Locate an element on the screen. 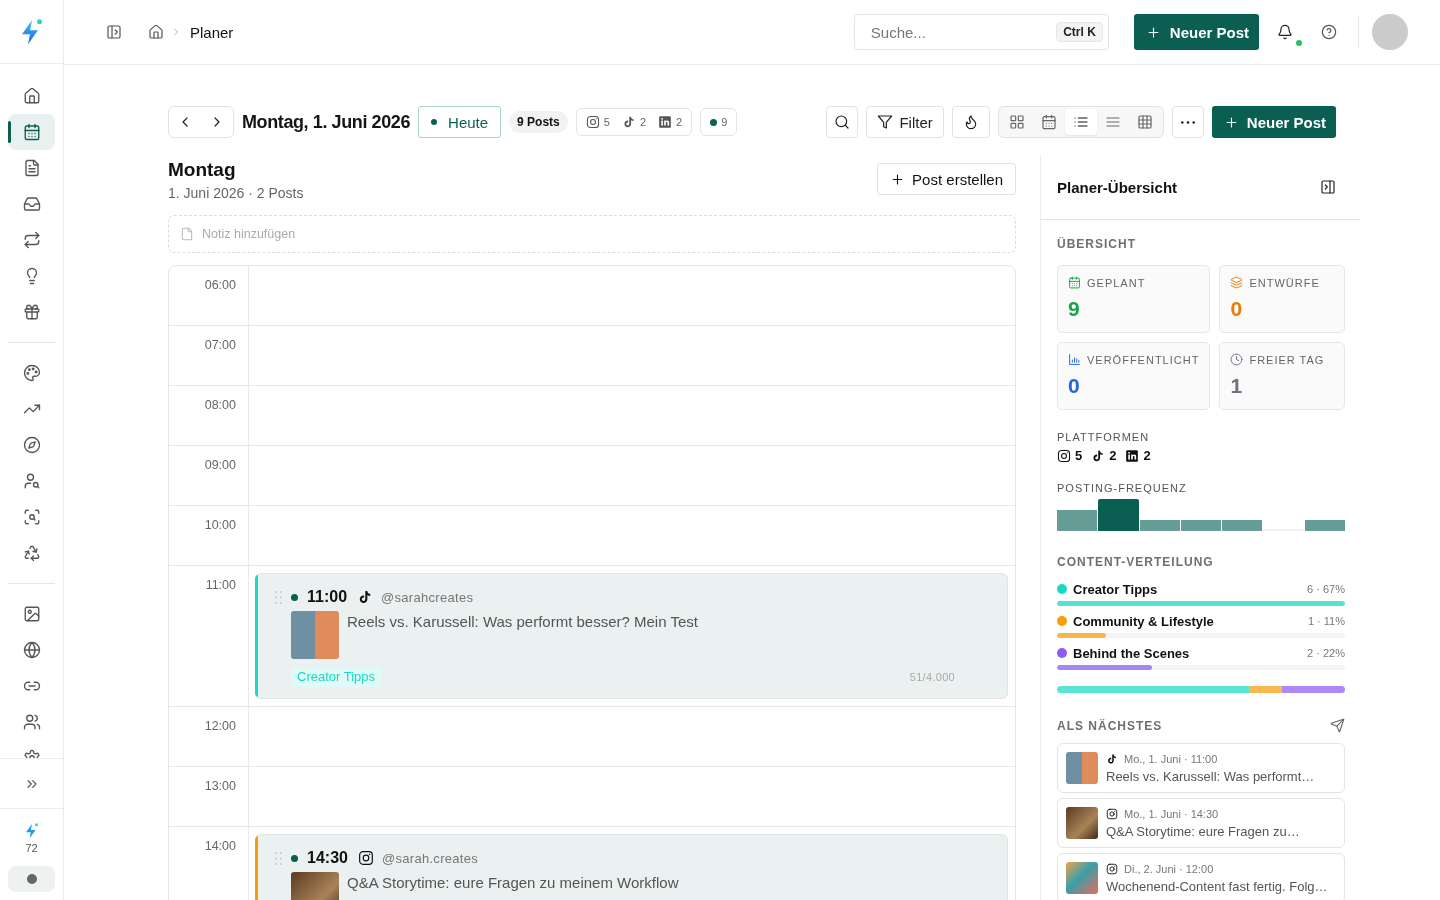 This screenshot has width=1440, height=900. note-field: Notiz hinzufügen is located at coordinates (592, 234).